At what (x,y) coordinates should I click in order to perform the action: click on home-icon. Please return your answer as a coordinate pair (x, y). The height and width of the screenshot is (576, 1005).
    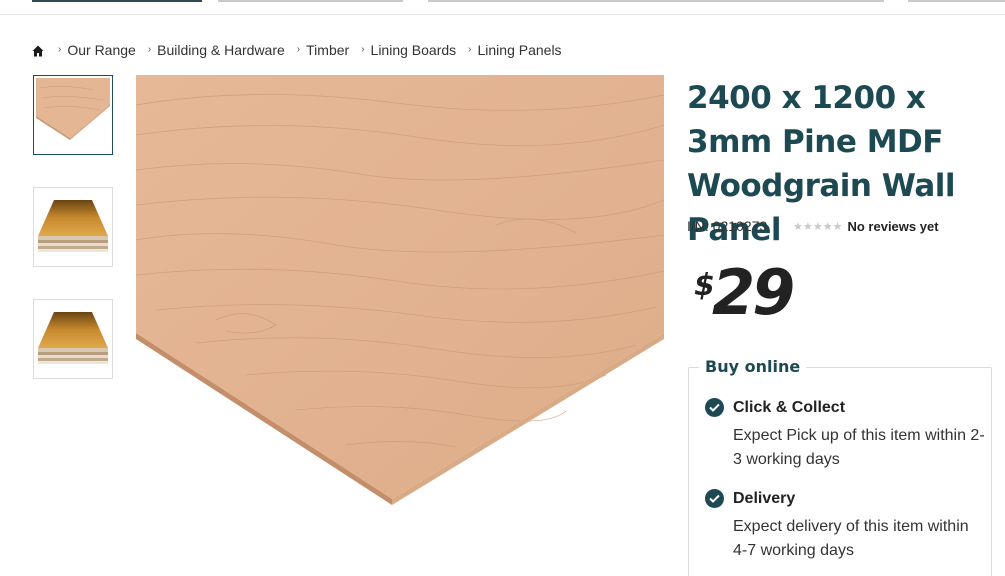
    Looking at the image, I should click on (38, 50).